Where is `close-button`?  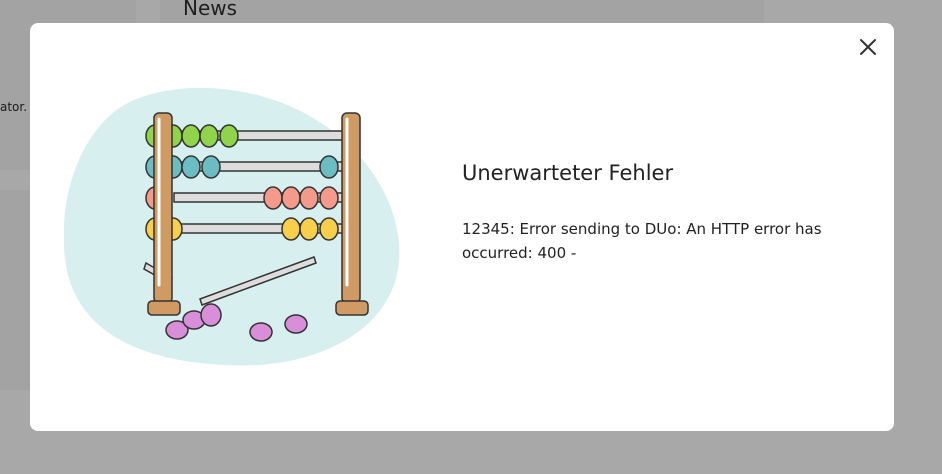
close-button is located at coordinates (868, 47).